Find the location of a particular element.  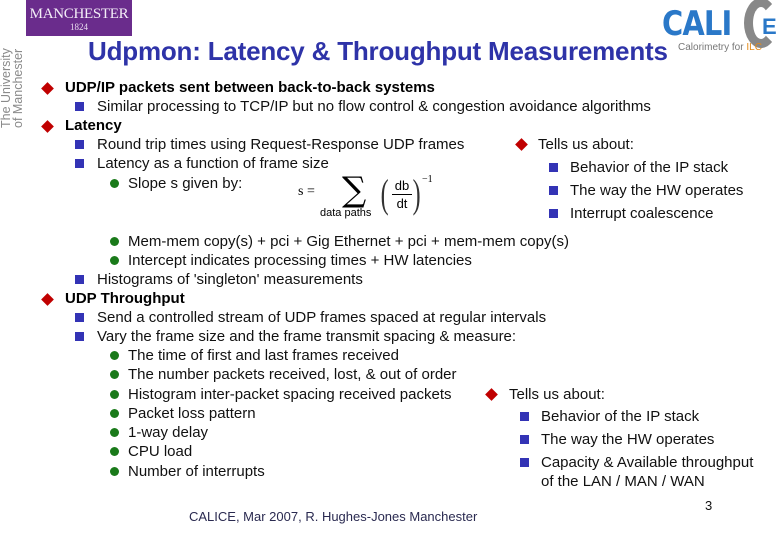

list-item: Number of interrupts is located at coordinates (196, 471).